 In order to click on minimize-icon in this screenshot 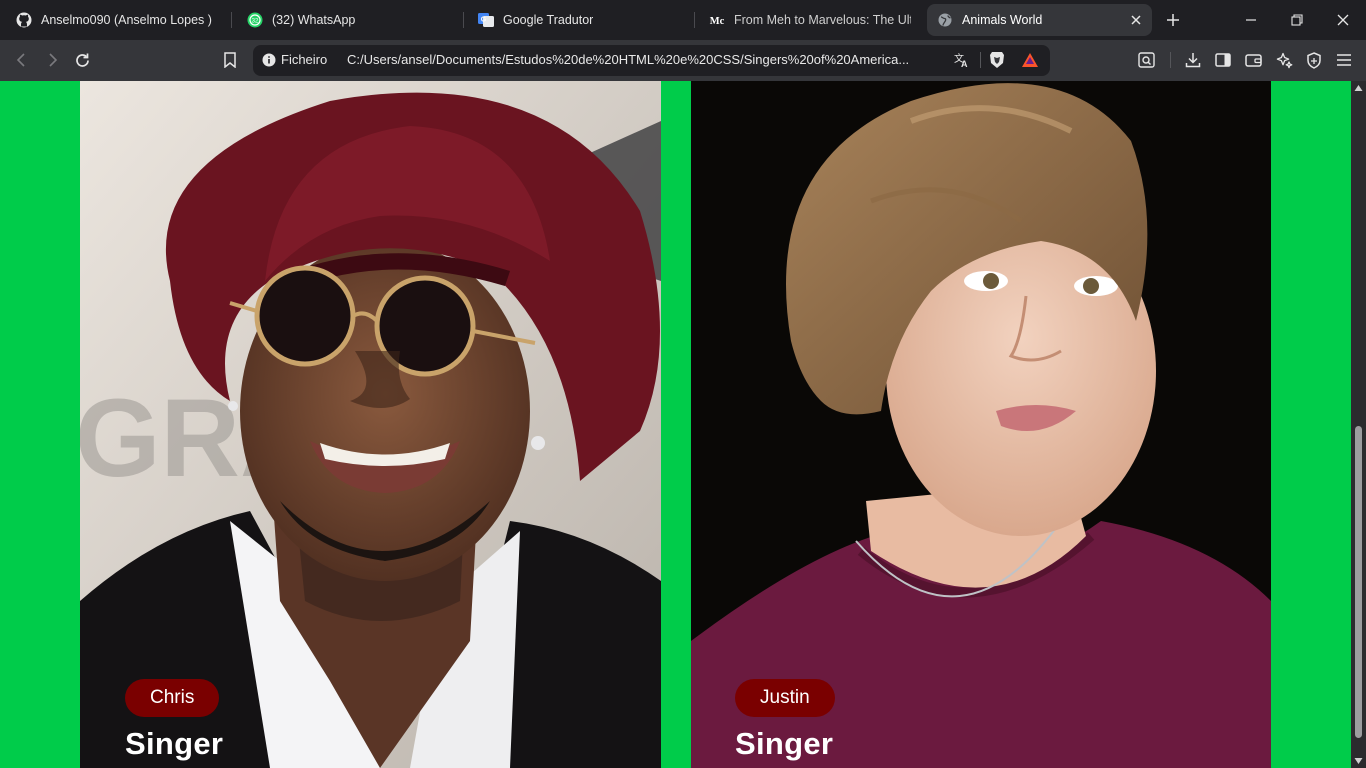, I will do `click(1251, 20)`.